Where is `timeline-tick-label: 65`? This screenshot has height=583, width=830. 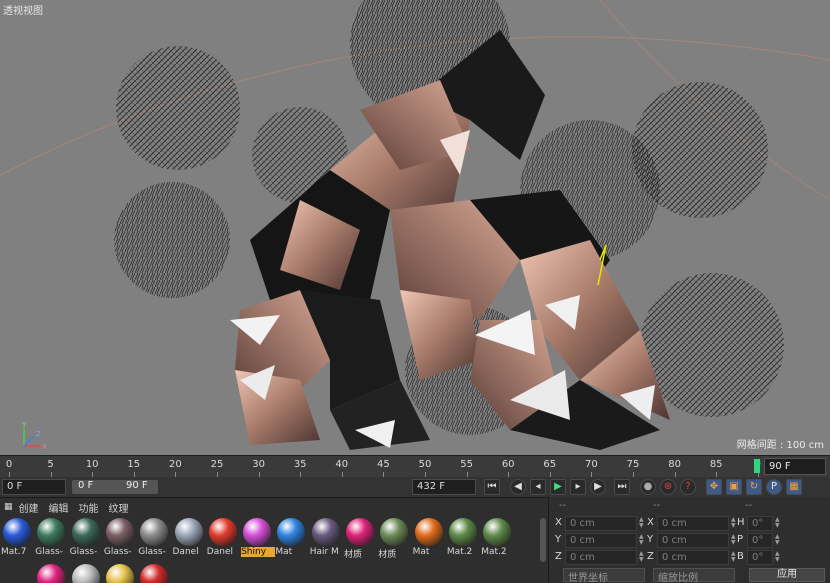
timeline-tick-label: 65 is located at coordinates (550, 464).